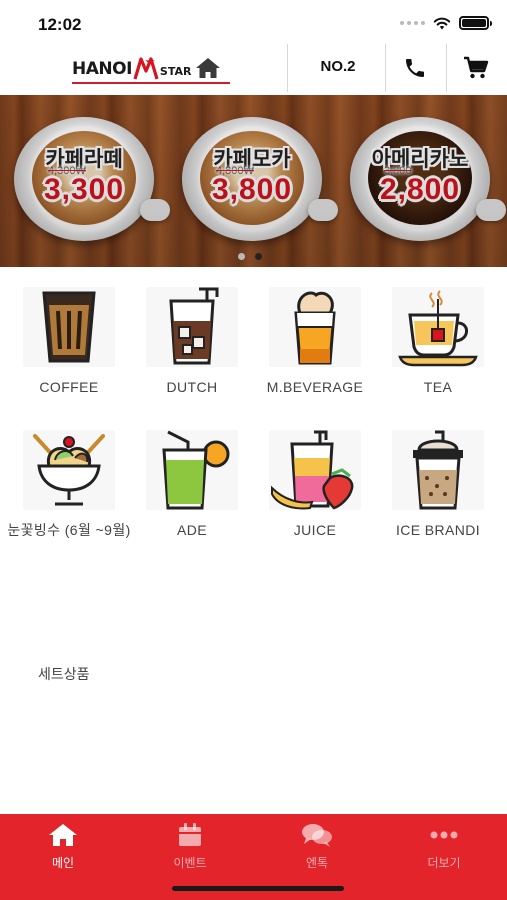 Image resolution: width=507 pixels, height=900 pixels. I want to click on status-time: 12:02, so click(60, 24).